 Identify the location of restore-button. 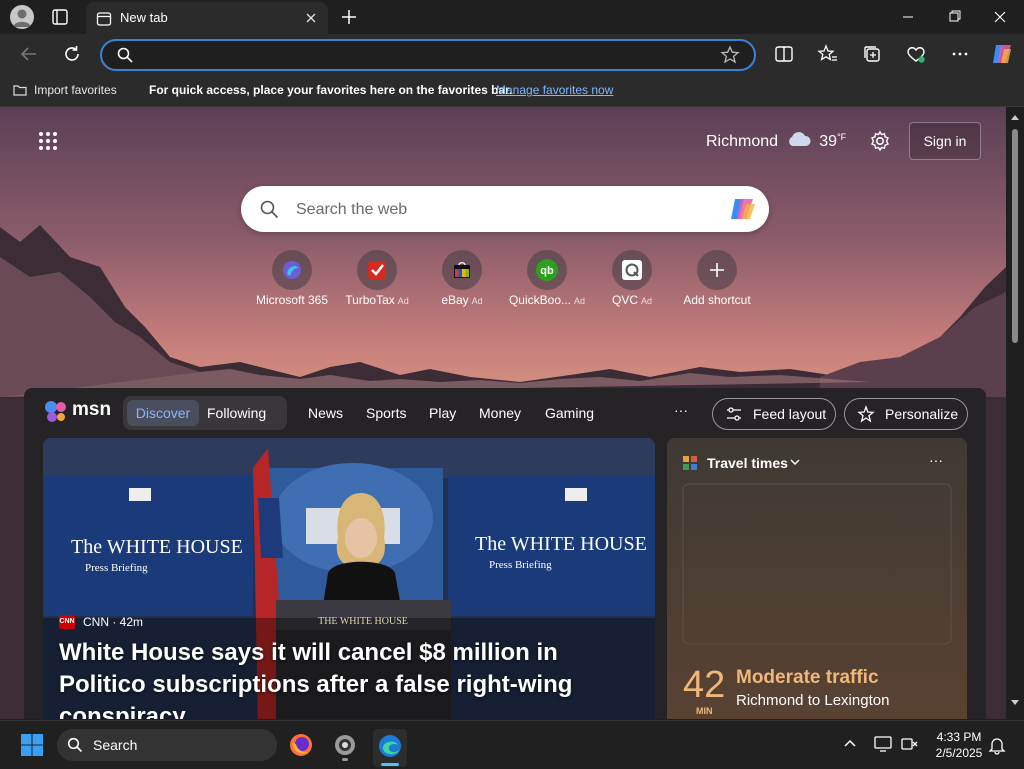
(954, 17).